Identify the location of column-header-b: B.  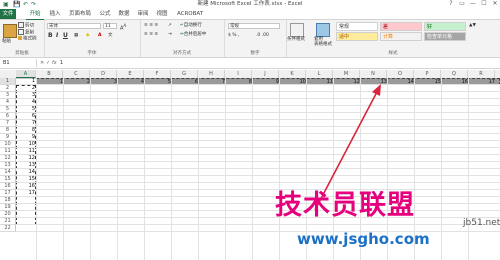
(49, 74).